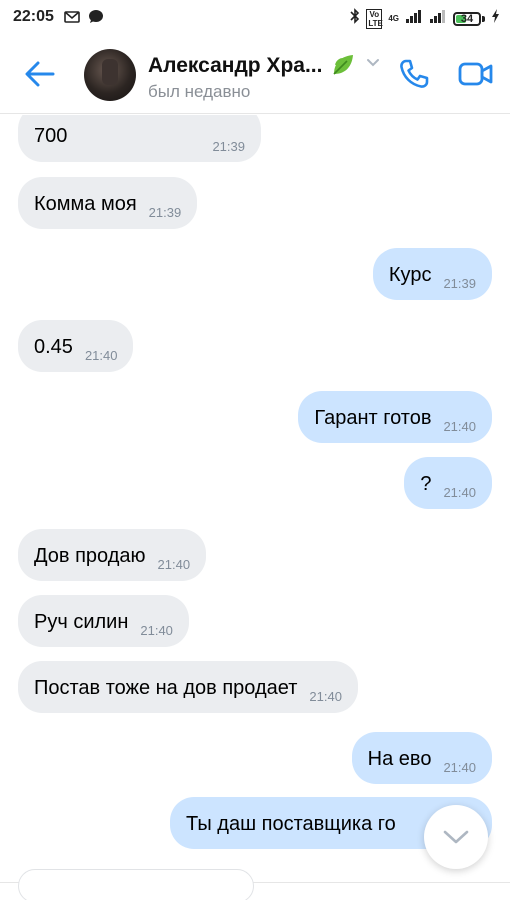 Image resolution: width=510 pixels, height=900 pixels. I want to click on scroll-down-button, so click(456, 837).